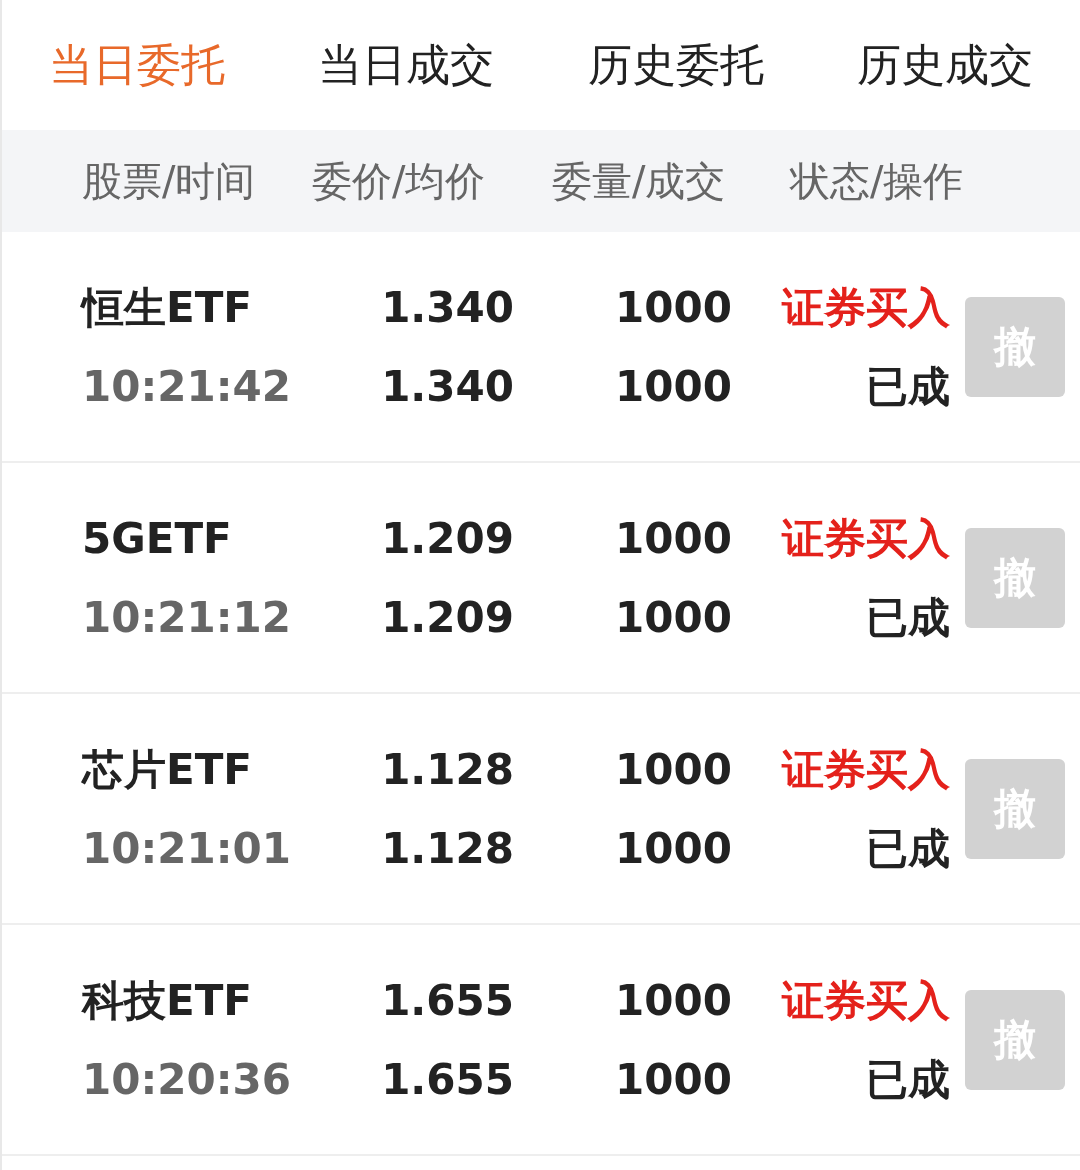 This screenshot has width=1080, height=1170. Describe the element at coordinates (447, 848) in the screenshot. I see `average-price: 1.128` at that location.